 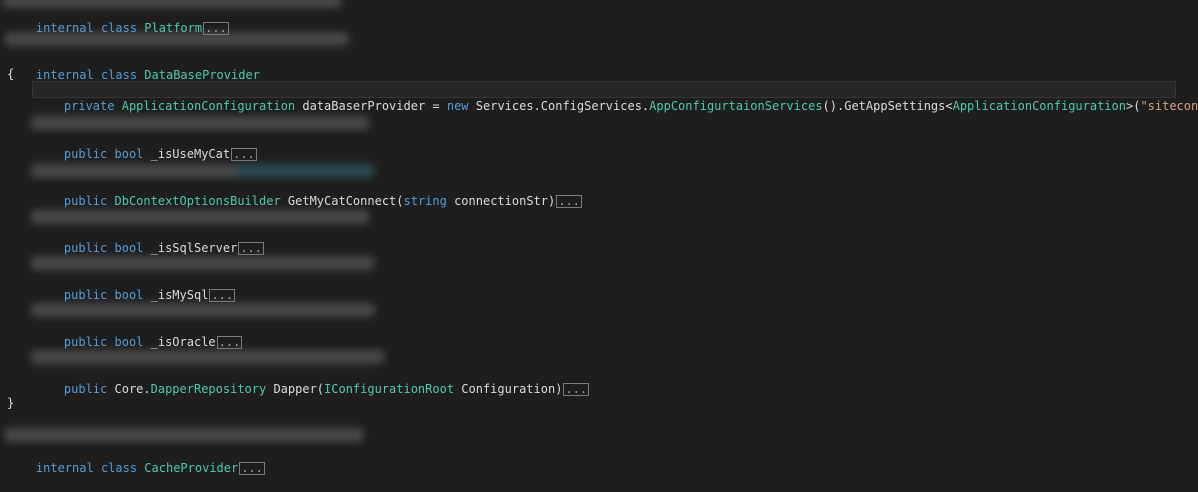 What do you see at coordinates (191, 468) in the screenshot?
I see `class-name: CacheProvider` at bounding box center [191, 468].